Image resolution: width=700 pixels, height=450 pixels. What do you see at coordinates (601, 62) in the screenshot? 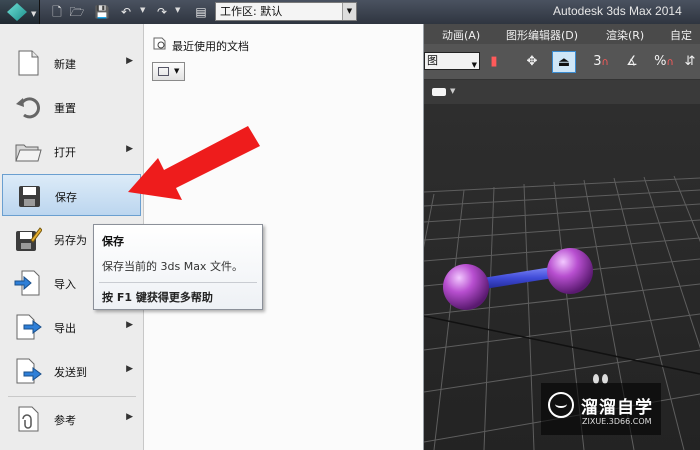
I see `snap-toggle-icon: 3∩` at bounding box center [601, 62].